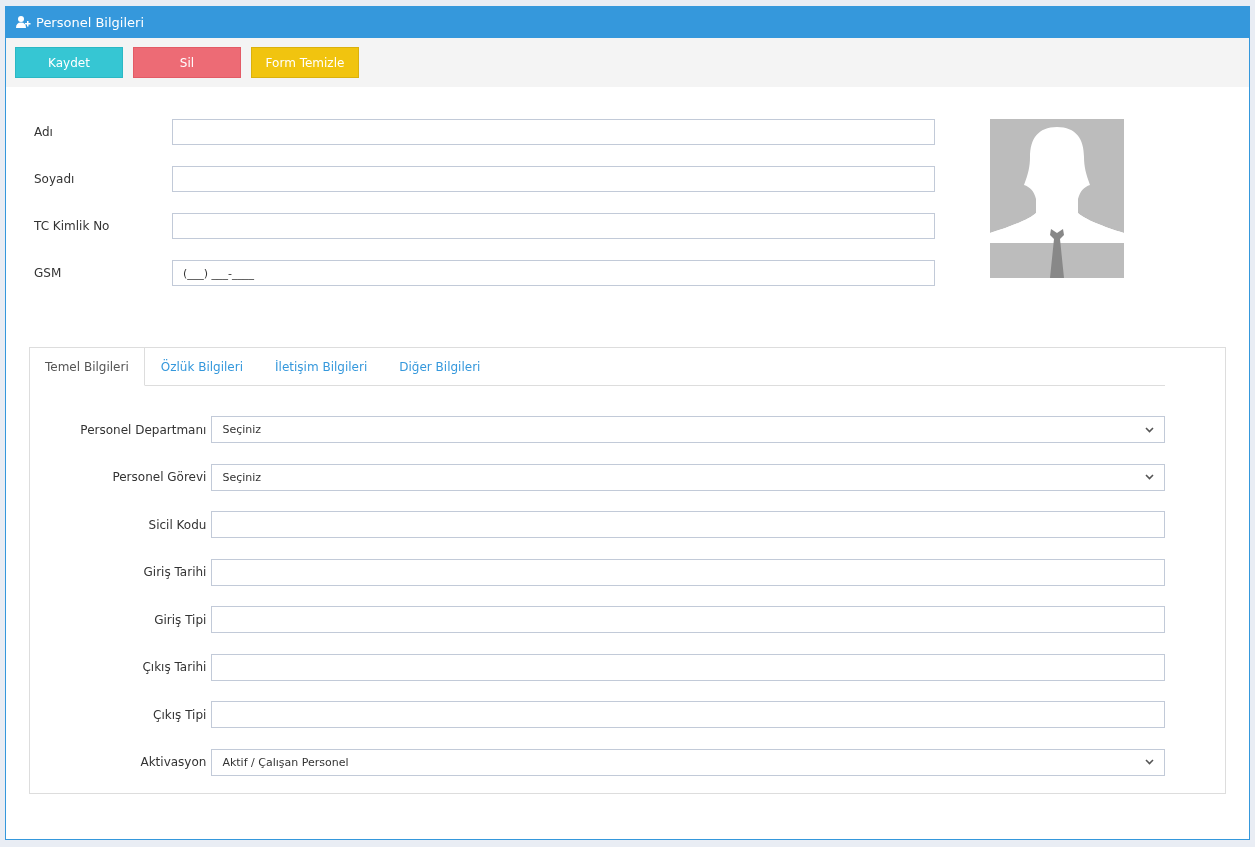 This screenshot has height=847, width=1255. What do you see at coordinates (48, 273) in the screenshot?
I see `field-label: GSM` at bounding box center [48, 273].